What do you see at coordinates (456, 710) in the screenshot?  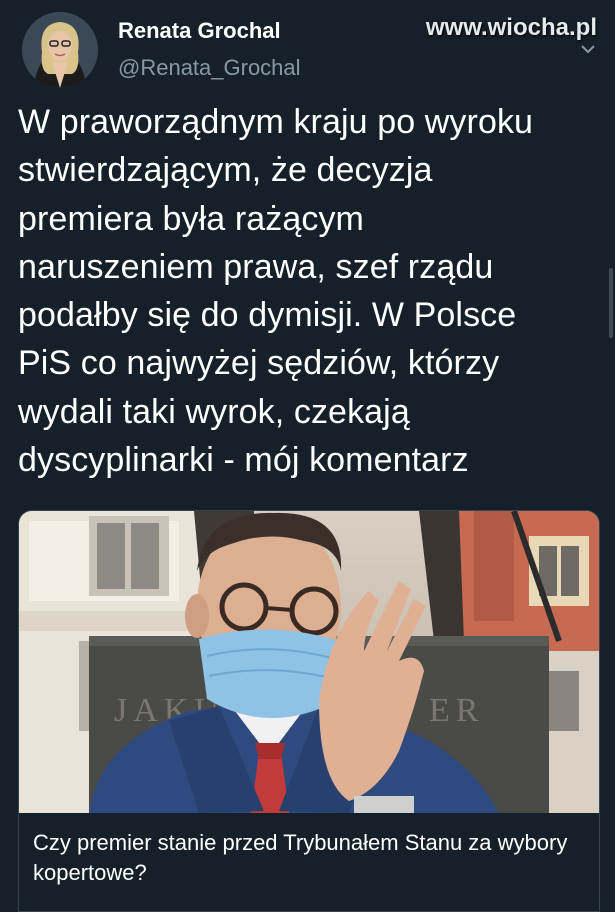 I see `svg-text: ER` at bounding box center [456, 710].